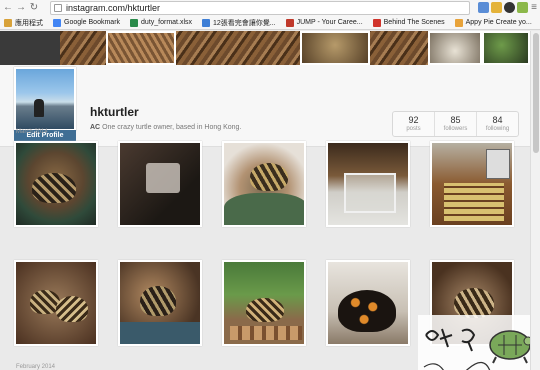 The height and width of the screenshot is (370, 540). What do you see at coordinates (536, 93) in the screenshot?
I see `scrollbar-thumb` at bounding box center [536, 93].